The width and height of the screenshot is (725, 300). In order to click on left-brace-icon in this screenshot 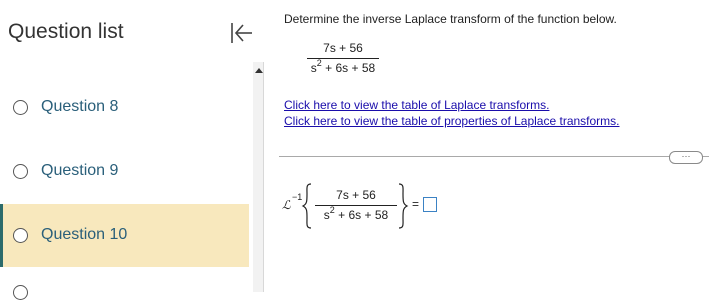, I will do `click(306, 206)`.